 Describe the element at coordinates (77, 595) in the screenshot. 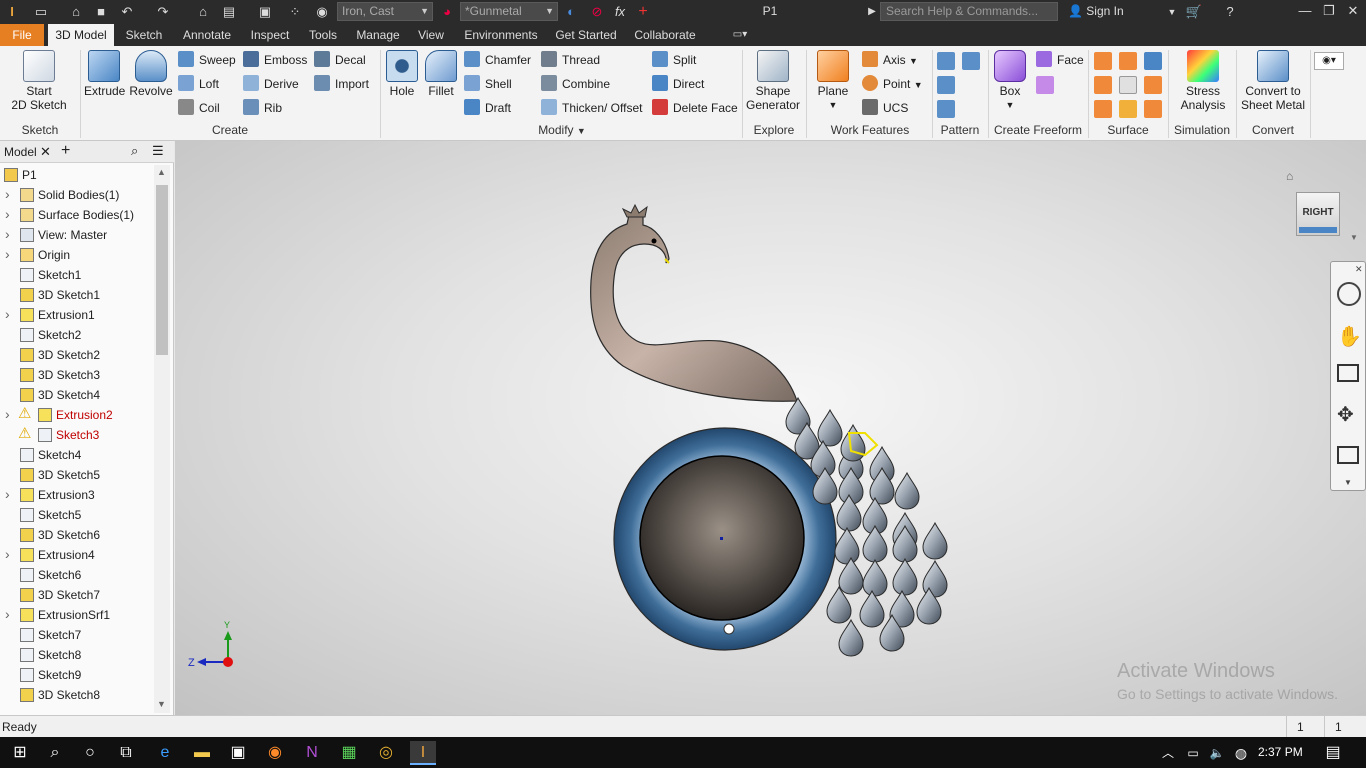

I see `browser-item: 3D Sketch7` at that location.